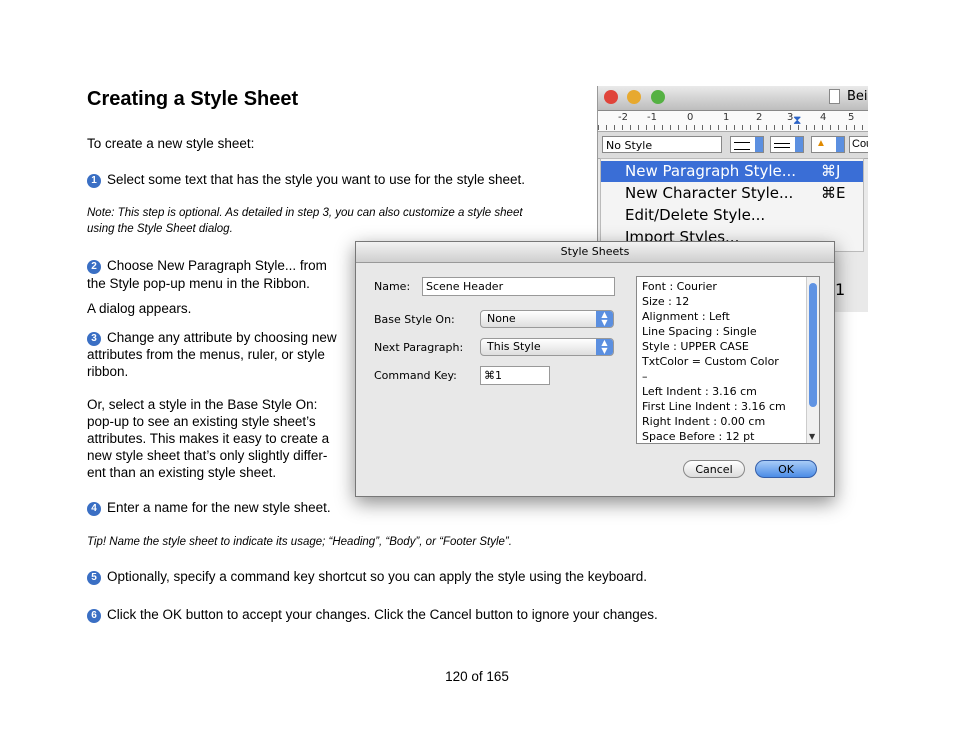 The image size is (954, 738). I want to click on step-2-line-2: the Style pop-up menu in the Ribbon., so click(198, 283).